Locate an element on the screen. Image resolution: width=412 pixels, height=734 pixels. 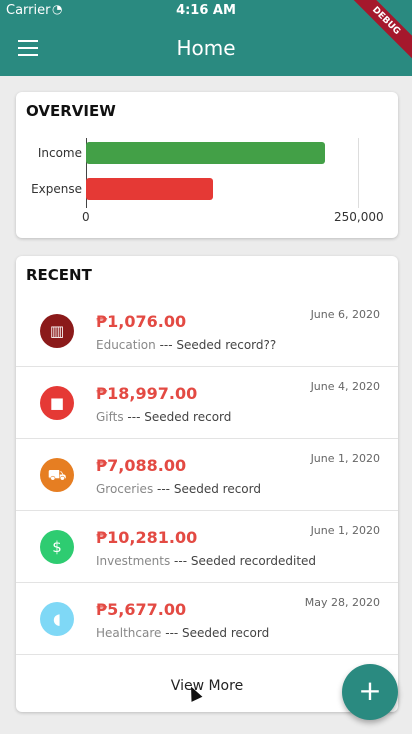
bar-label-expense: Expense is located at coordinates (56, 189).